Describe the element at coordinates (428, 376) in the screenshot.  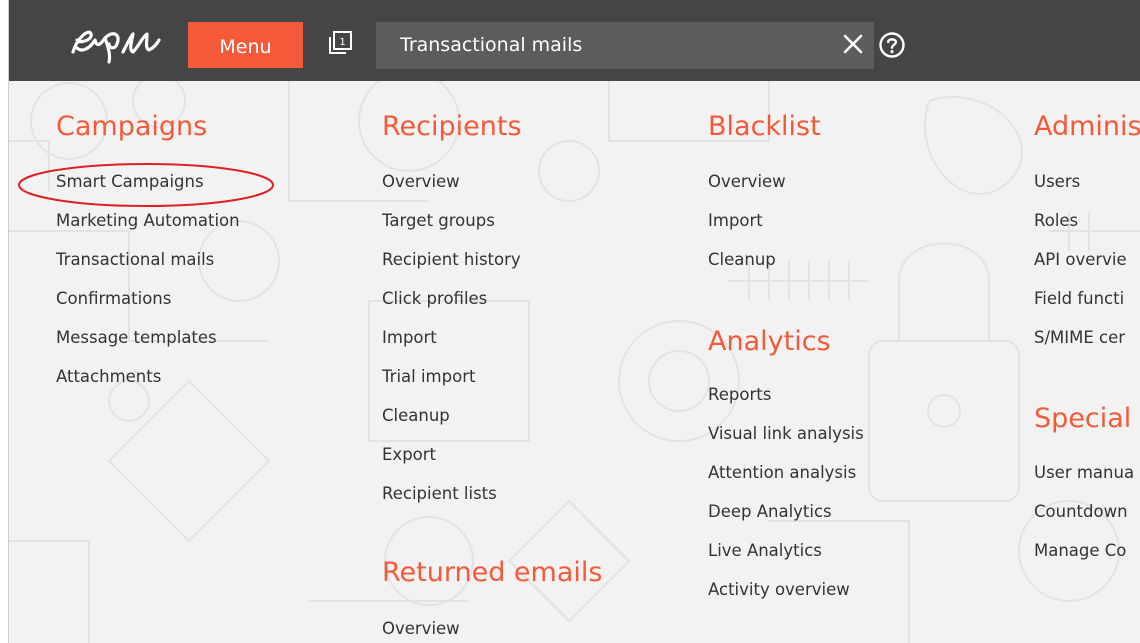
I see `menu-item-trial-import: Trial import` at that location.